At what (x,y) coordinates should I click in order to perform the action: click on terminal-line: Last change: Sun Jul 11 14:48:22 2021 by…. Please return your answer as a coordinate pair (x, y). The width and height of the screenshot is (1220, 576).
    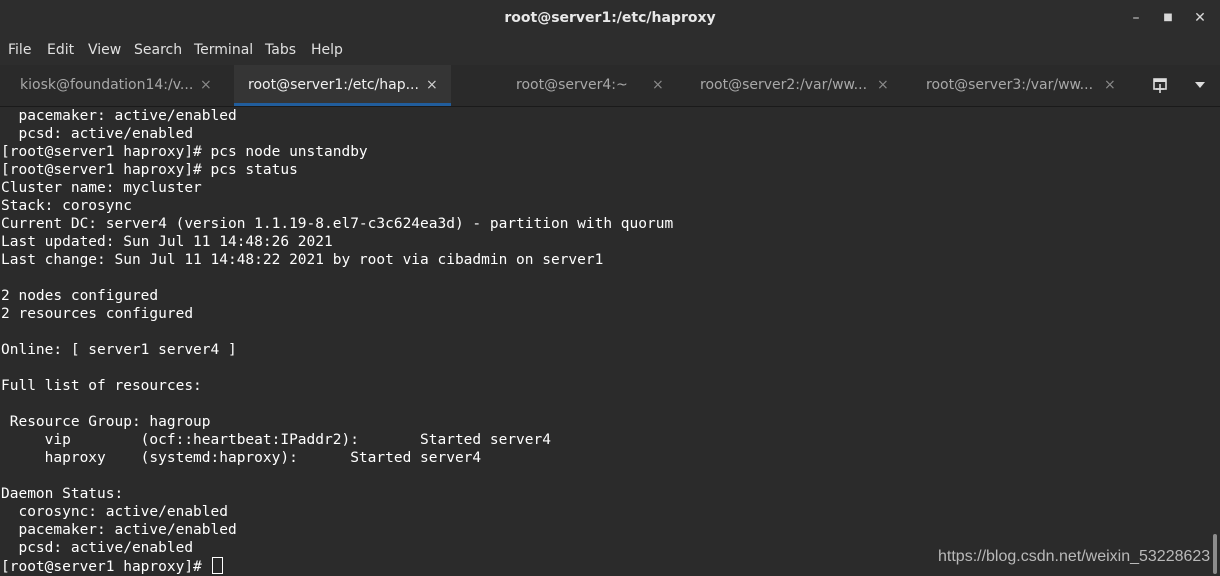
    Looking at the image, I should click on (302, 260).